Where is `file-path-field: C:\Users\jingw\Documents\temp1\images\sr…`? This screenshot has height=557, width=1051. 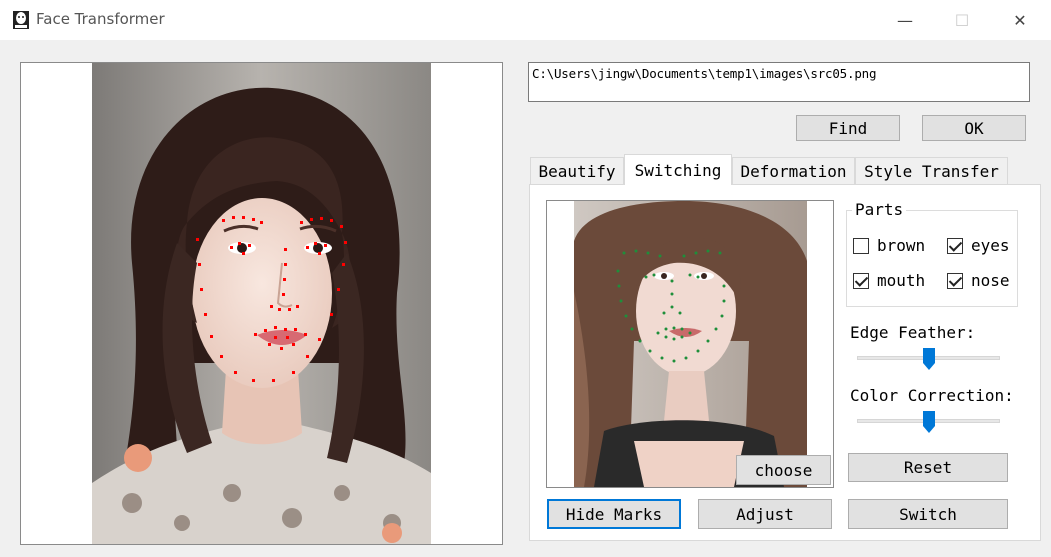 file-path-field: C:\Users\jingw\Documents\temp1\images\sr… is located at coordinates (779, 82).